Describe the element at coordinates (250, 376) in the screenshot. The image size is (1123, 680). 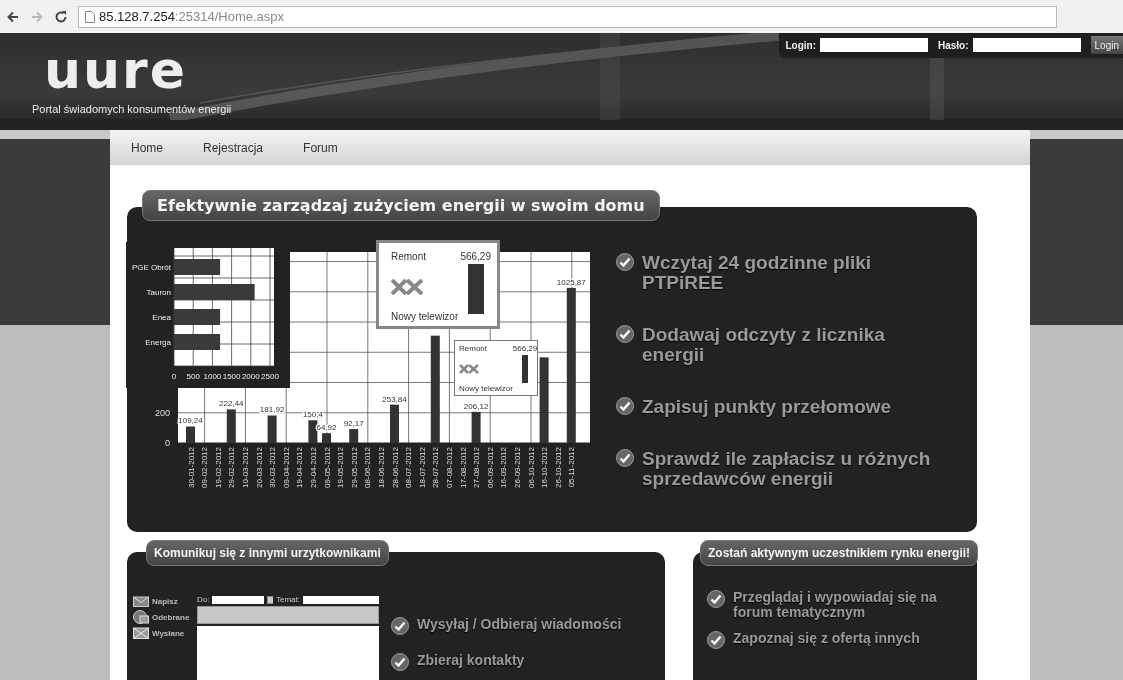
I see `tick-label: 2000` at that location.